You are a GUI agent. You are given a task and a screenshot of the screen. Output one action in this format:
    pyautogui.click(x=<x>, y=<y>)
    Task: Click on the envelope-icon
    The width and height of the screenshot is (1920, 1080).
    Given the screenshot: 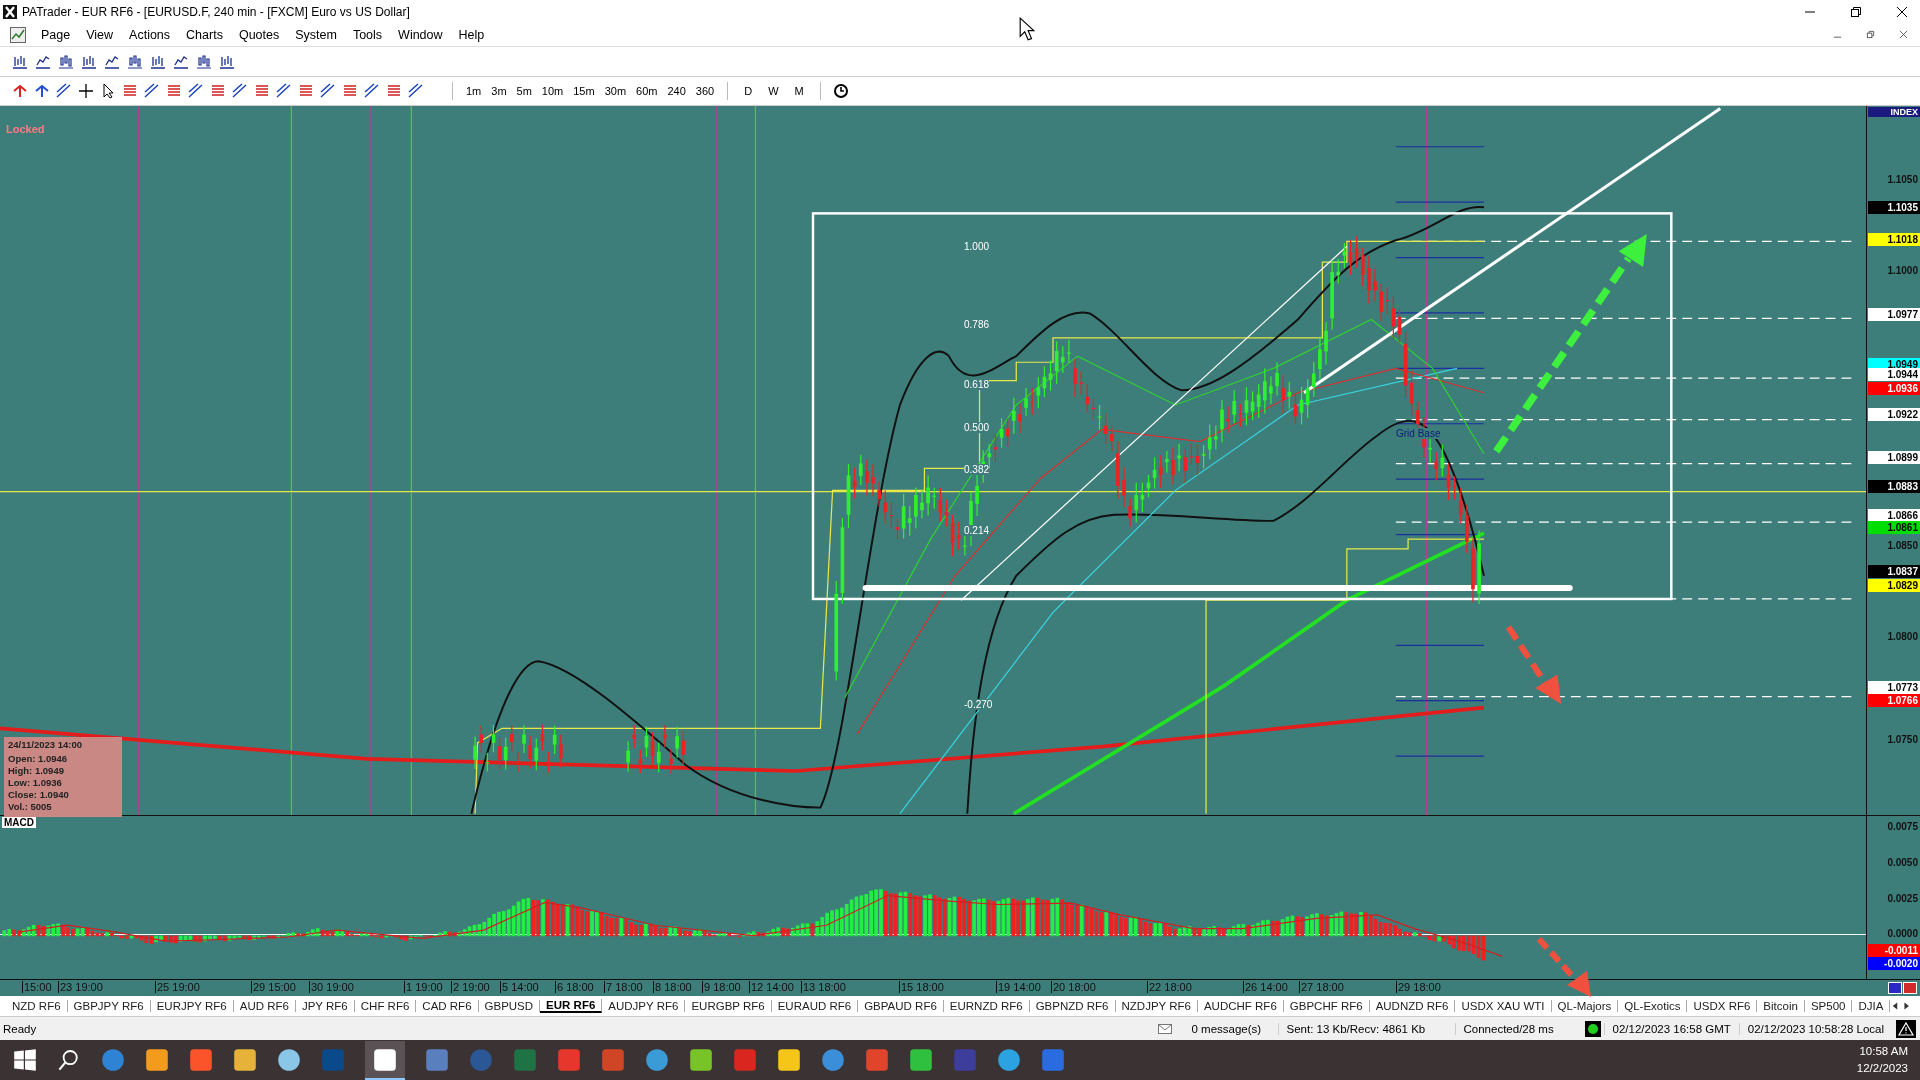 What is the action you would take?
    pyautogui.click(x=1164, y=1028)
    